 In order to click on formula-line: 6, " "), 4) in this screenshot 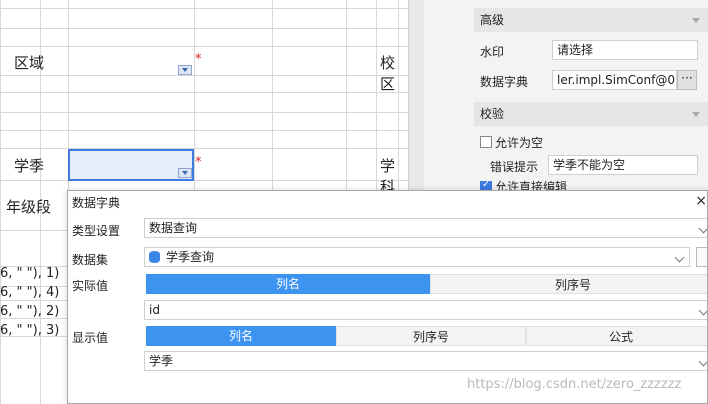, I will do `click(30, 292)`.